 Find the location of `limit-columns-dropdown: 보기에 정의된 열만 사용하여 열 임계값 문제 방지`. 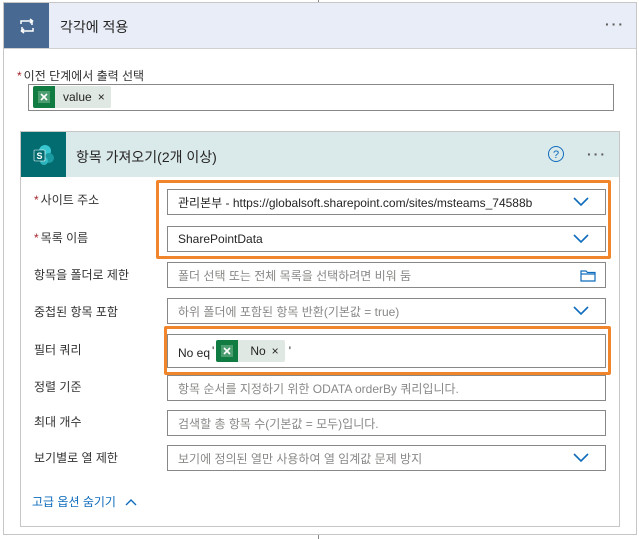

limit-columns-dropdown: 보기에 정의된 열만 사용하여 열 임계값 문제 방지 is located at coordinates (386, 458).